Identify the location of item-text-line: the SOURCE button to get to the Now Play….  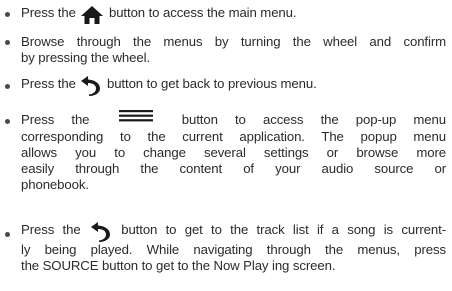
(178, 265).